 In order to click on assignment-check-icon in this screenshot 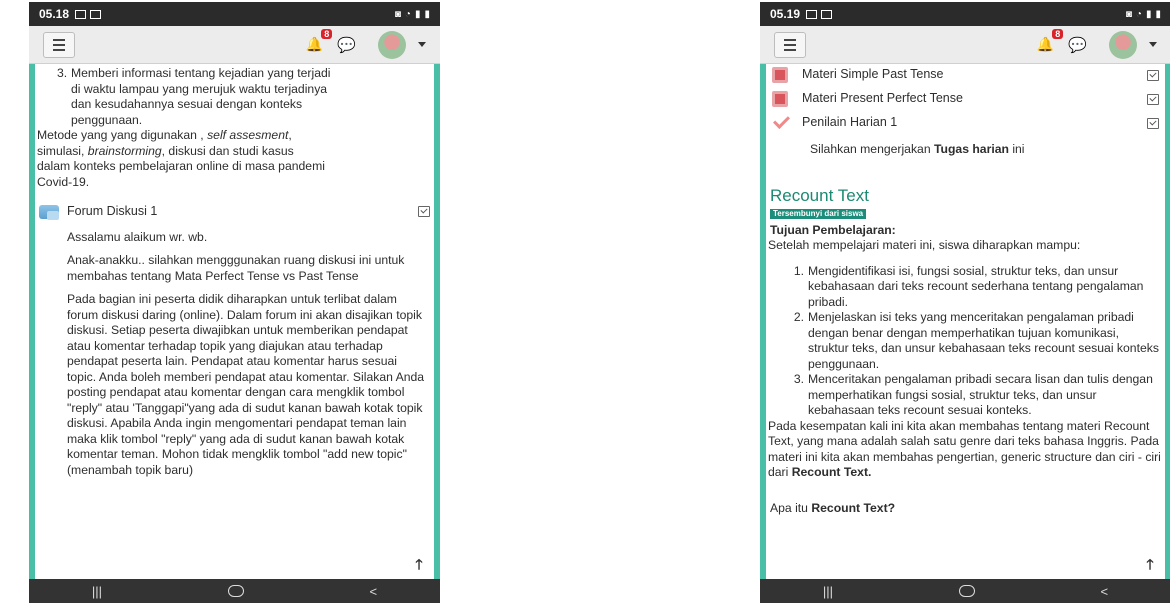, I will do `click(781, 123)`.